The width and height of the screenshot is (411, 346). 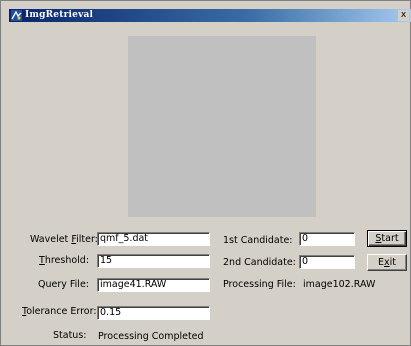 What do you see at coordinates (327, 262) in the screenshot?
I see `candidate2-field: 0` at bounding box center [327, 262].